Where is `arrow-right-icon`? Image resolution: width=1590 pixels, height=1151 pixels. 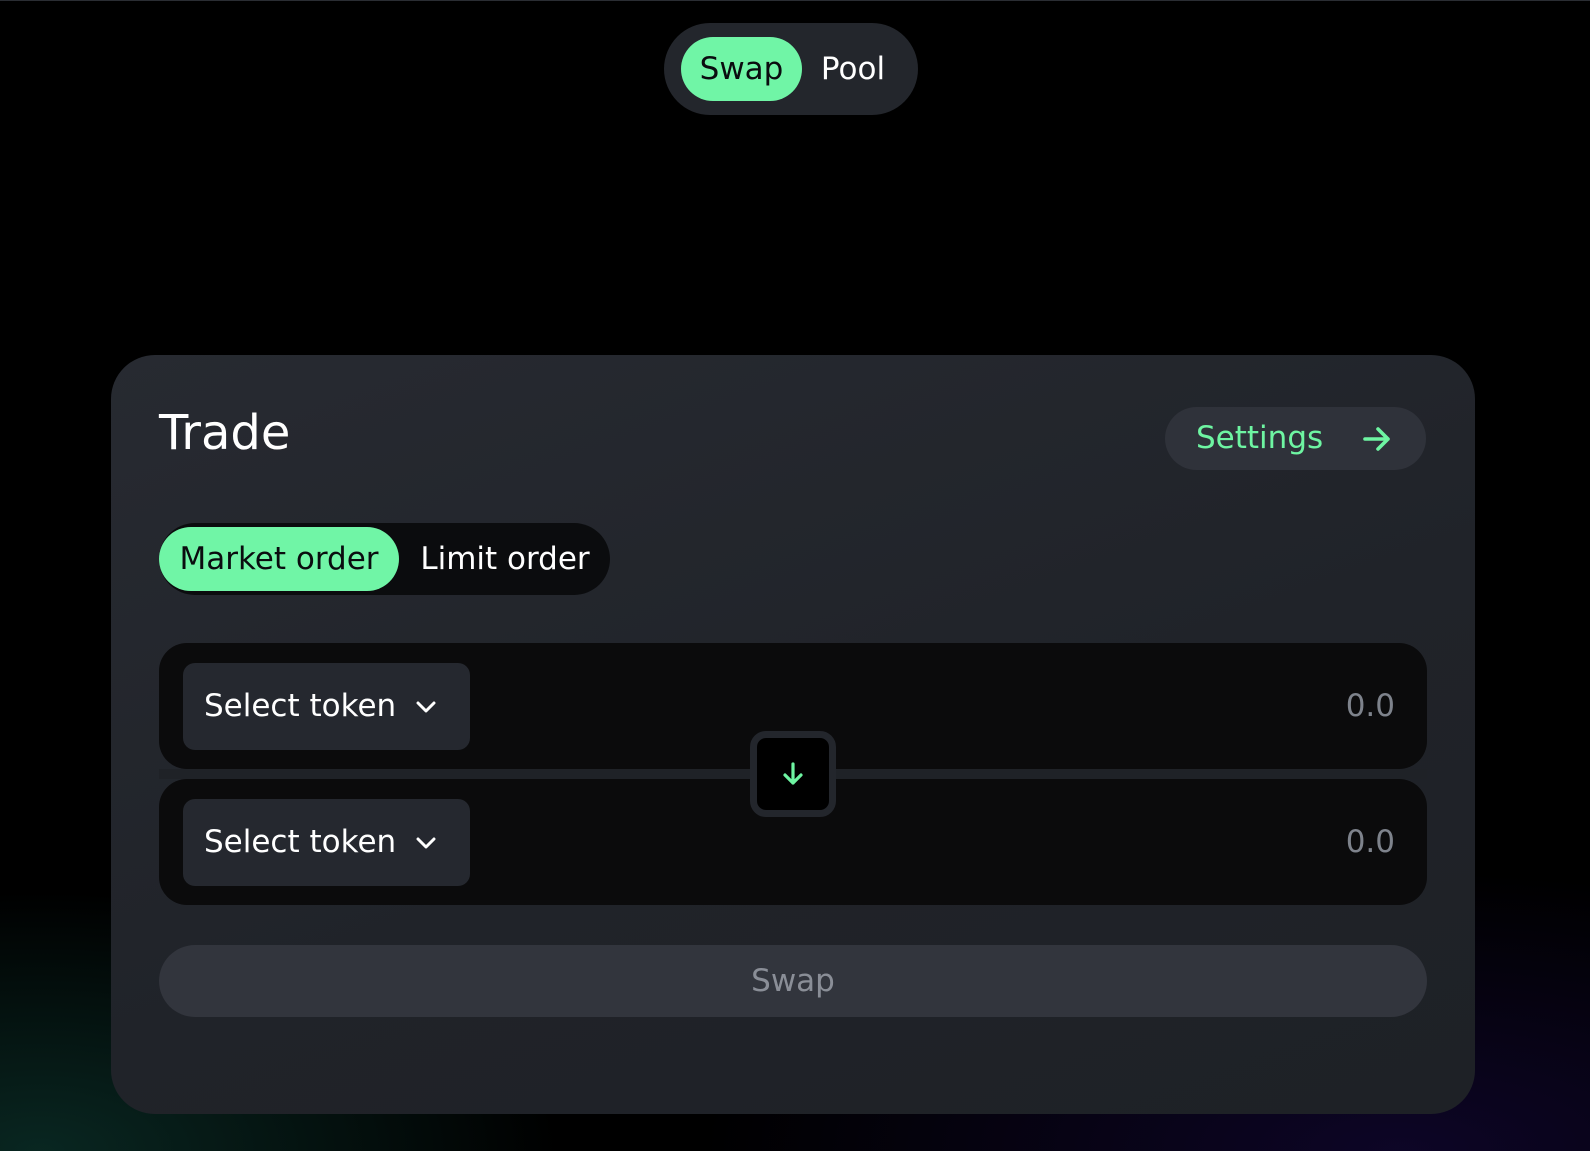
arrow-right-icon is located at coordinates (1376, 439).